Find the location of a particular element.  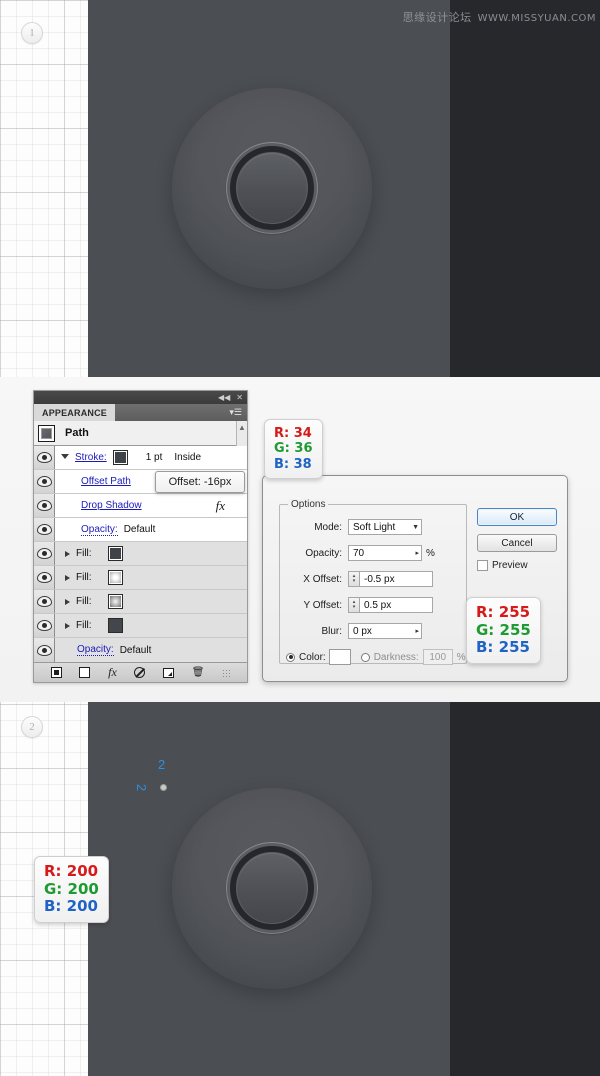

badge-b-value: B: 38 is located at coordinates (293, 464).